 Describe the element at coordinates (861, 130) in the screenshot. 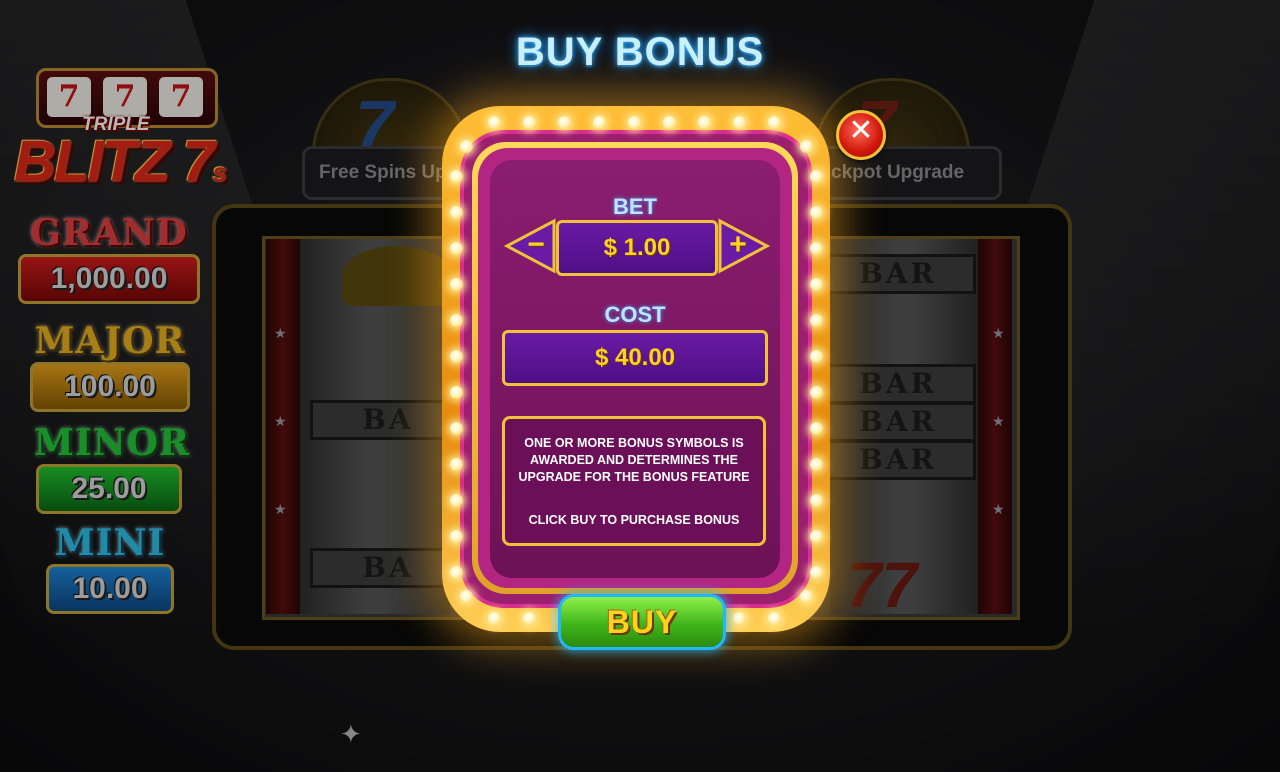

I see `close-icon: ✕` at that location.